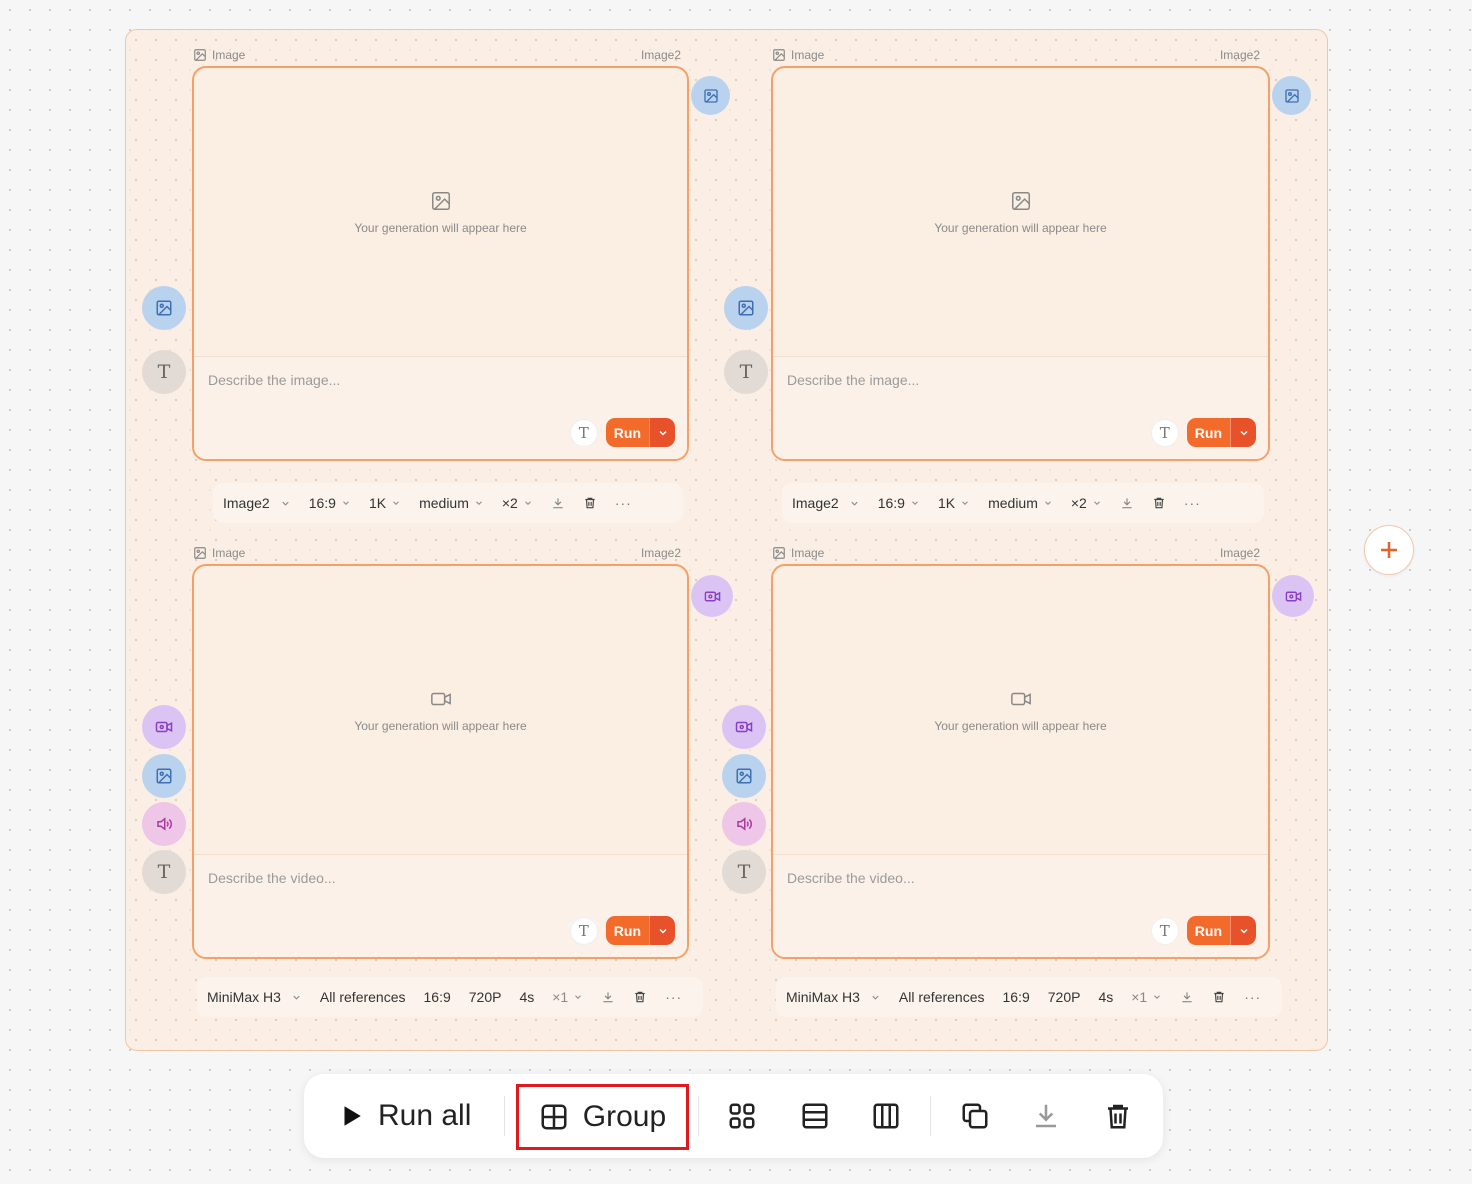  Describe the element at coordinates (930, 1116) in the screenshot. I see `toolbar-divider` at that location.